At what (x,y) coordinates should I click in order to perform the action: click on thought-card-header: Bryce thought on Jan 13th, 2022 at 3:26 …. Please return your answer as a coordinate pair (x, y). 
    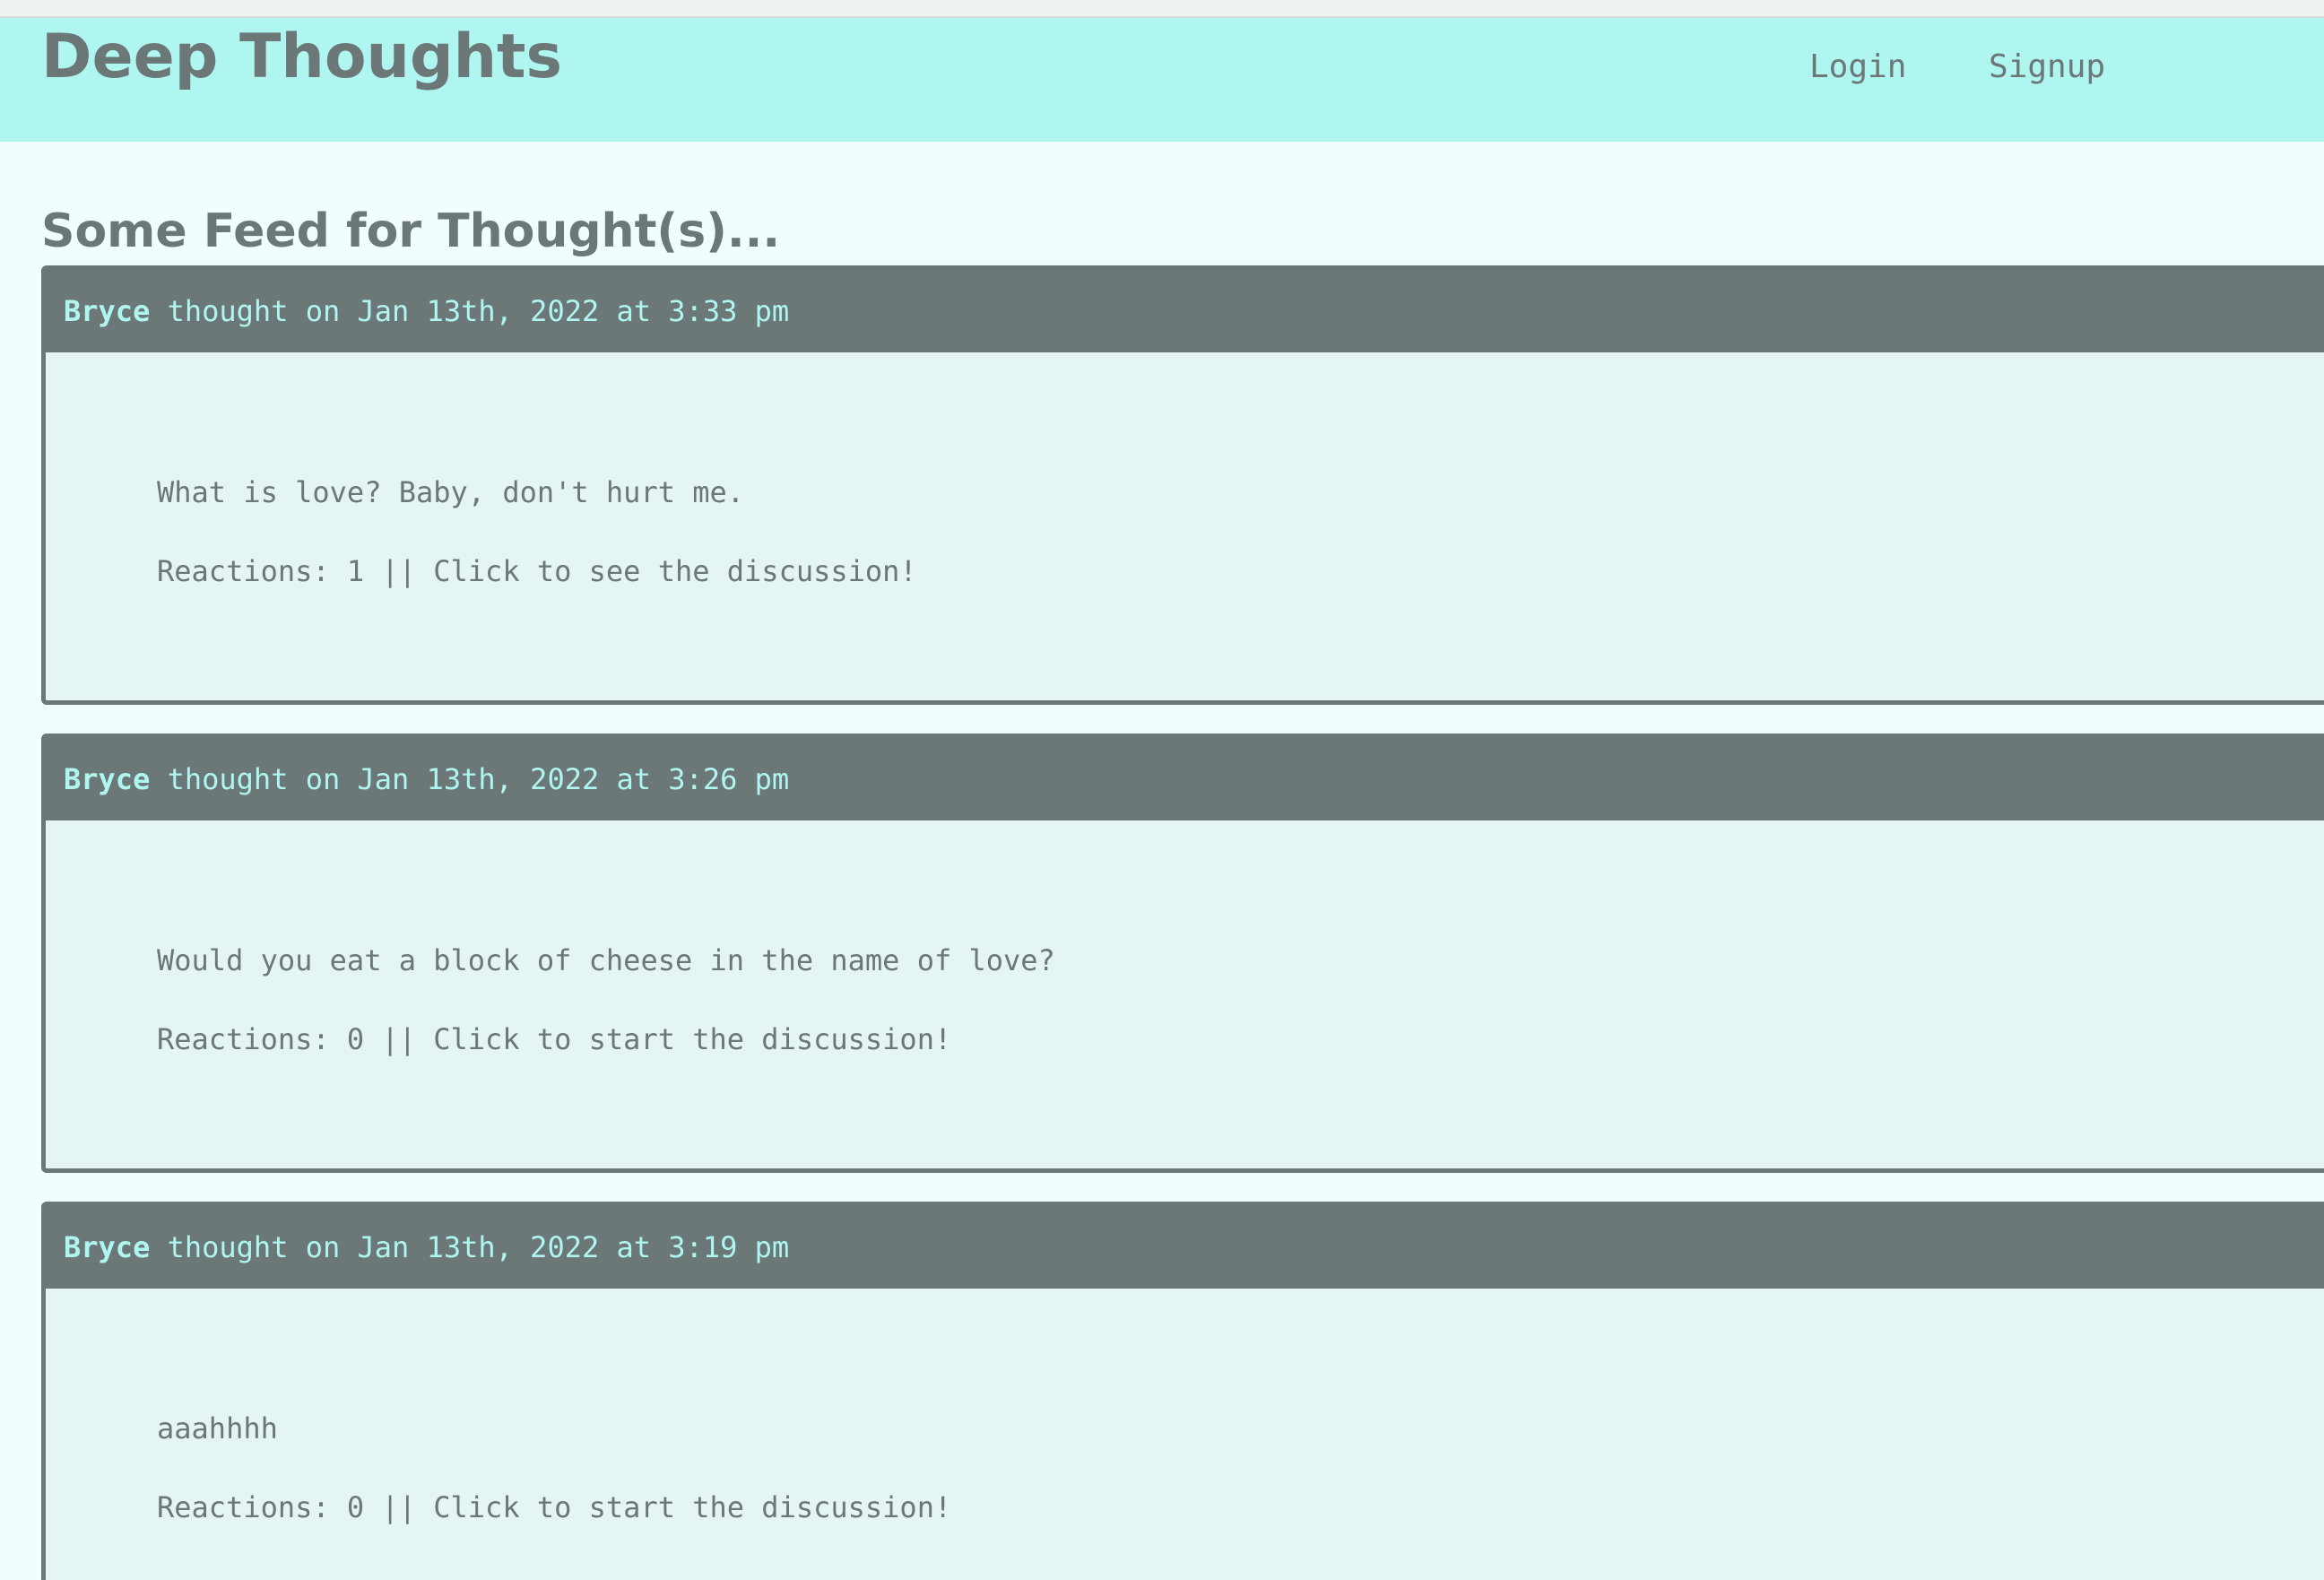
    Looking at the image, I should click on (1185, 779).